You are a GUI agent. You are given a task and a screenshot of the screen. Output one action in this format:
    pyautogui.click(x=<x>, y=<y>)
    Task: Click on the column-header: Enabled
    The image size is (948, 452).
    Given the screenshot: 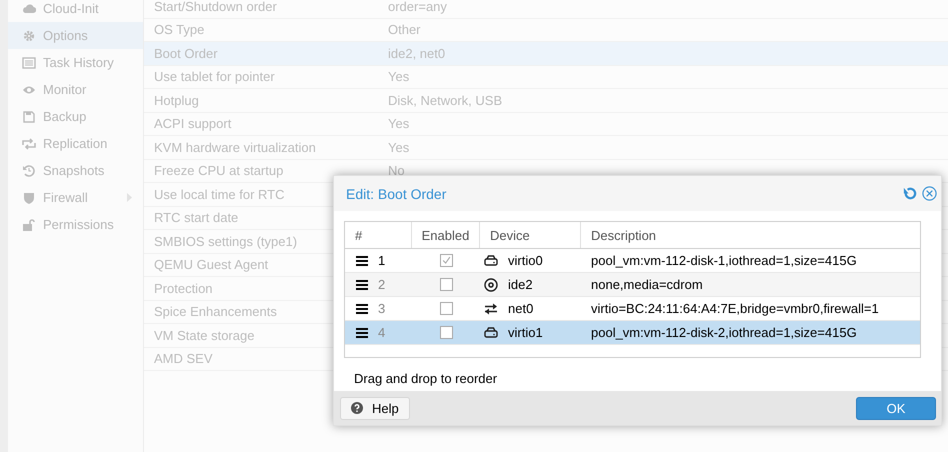 What is the action you would take?
    pyautogui.click(x=446, y=235)
    